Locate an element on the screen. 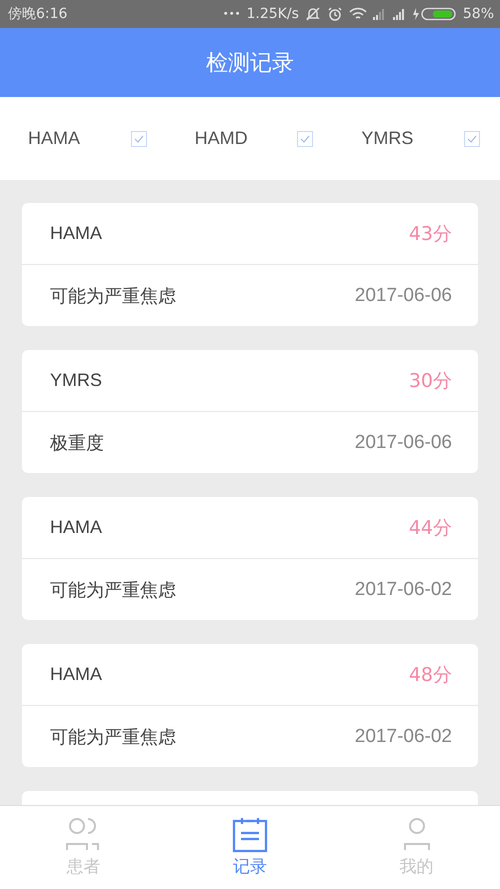 The image size is (500, 889). page-title: 检测记录 is located at coordinates (250, 64).